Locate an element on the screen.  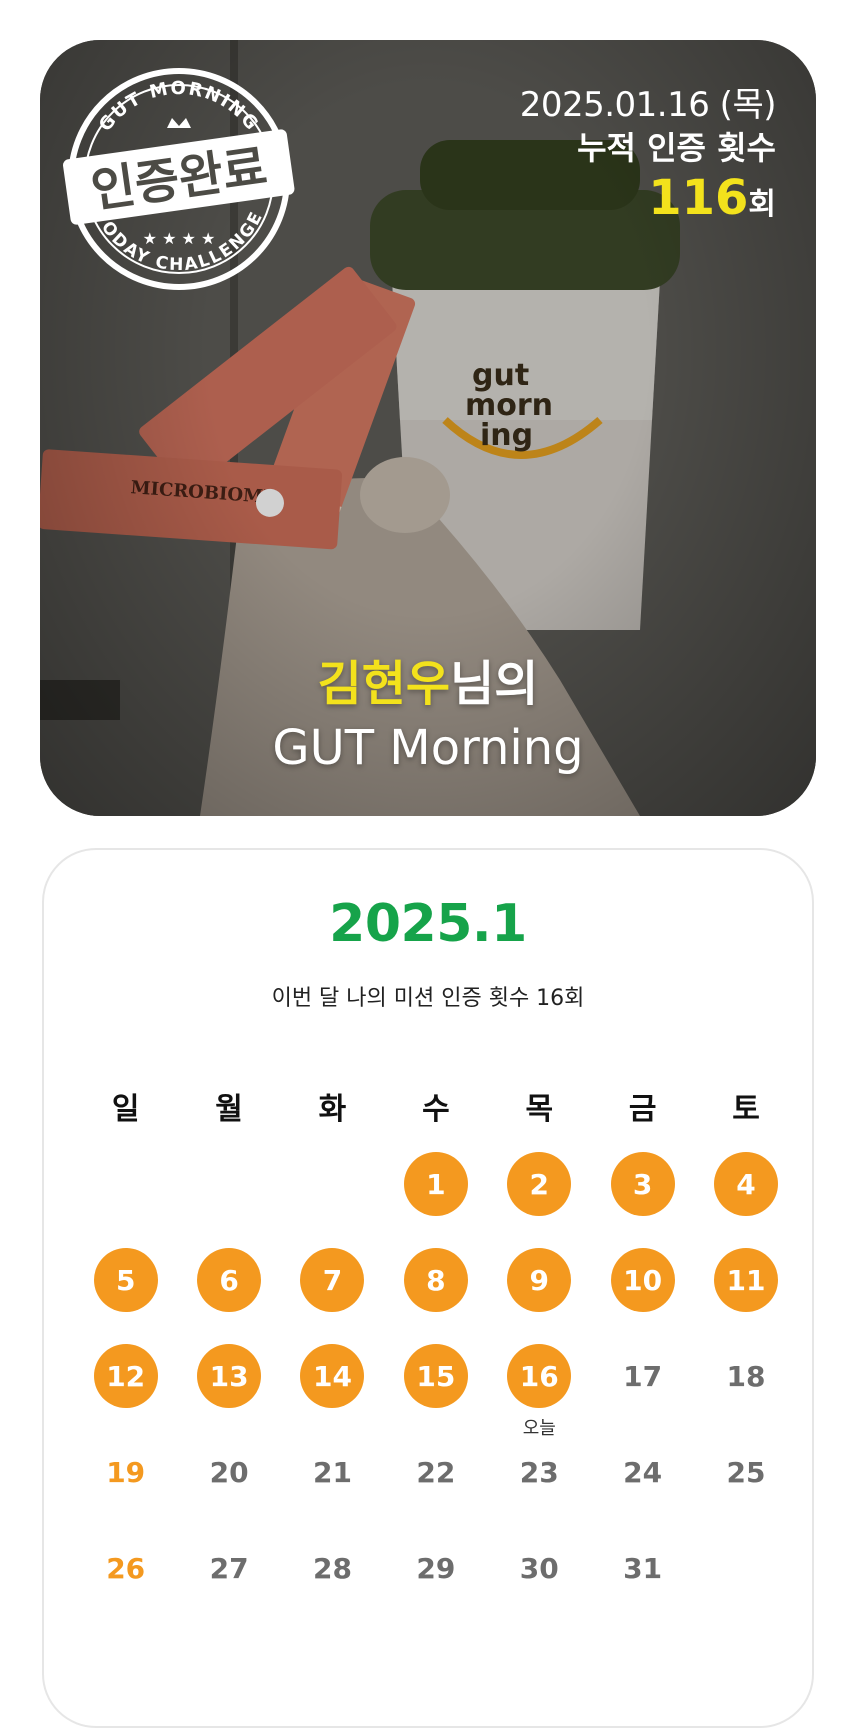
user-suffix: 님의 is located at coordinates (494, 684).